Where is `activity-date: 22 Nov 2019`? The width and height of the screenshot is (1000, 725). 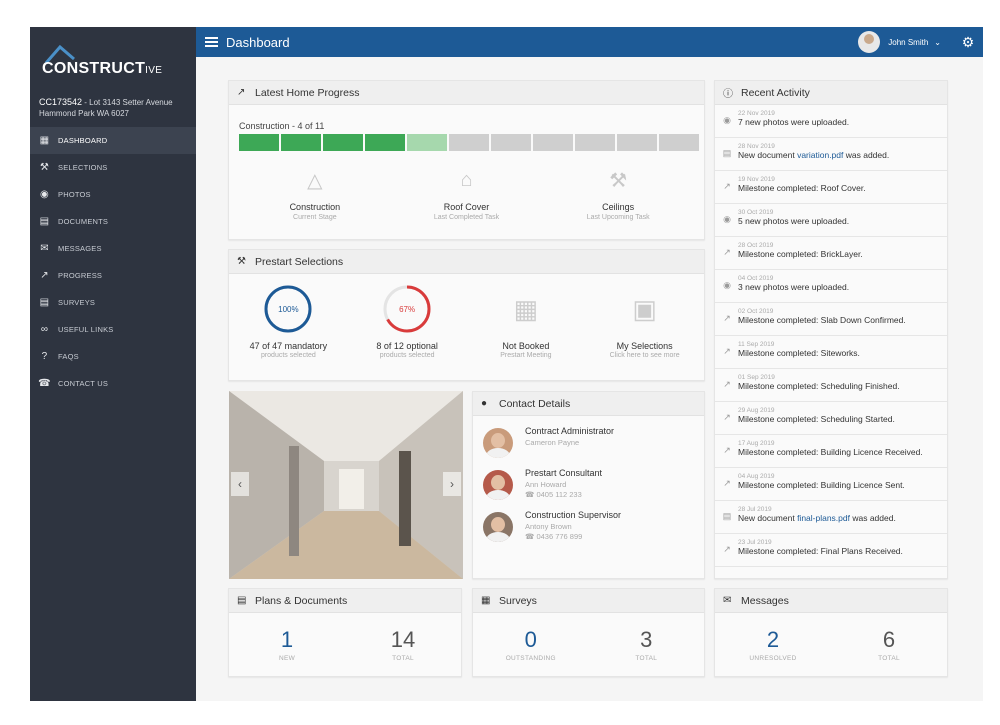
activity-date: 22 Nov 2019 is located at coordinates (756, 113).